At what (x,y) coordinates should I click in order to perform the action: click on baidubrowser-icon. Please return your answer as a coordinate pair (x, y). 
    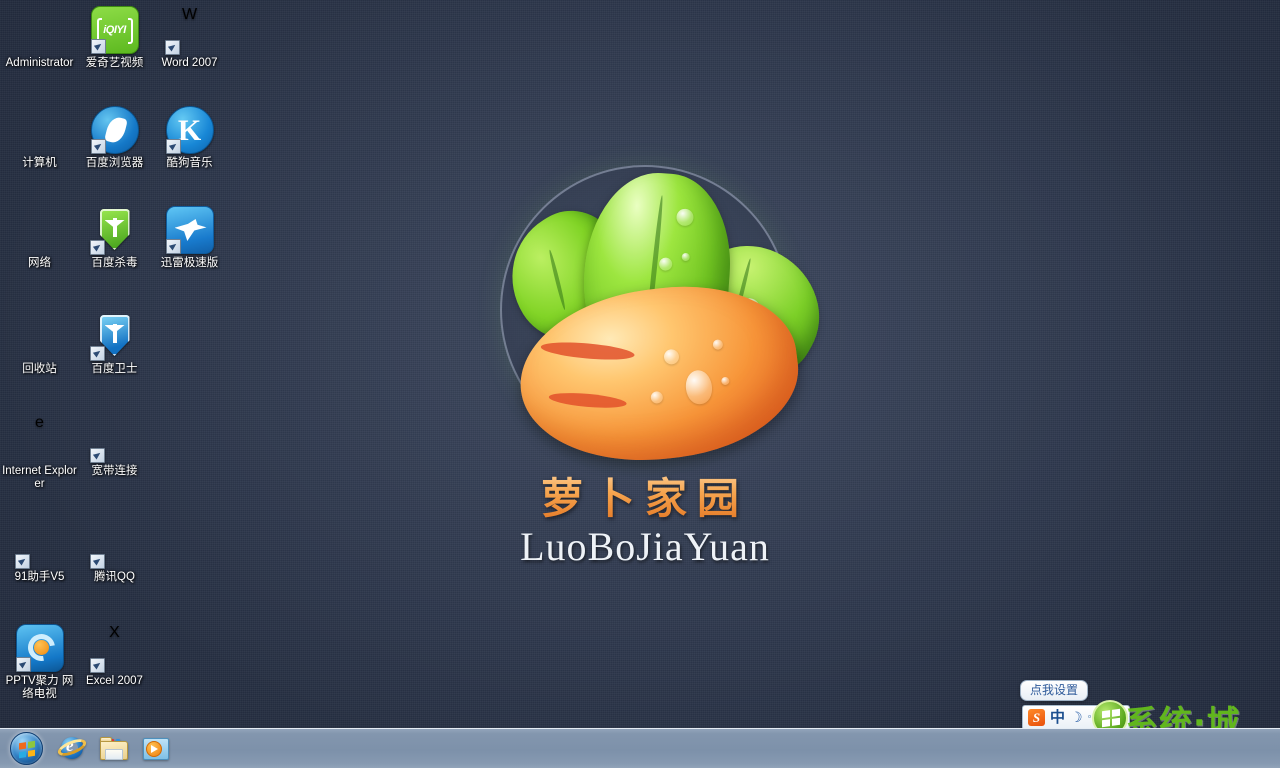
    Looking at the image, I should click on (114, 130).